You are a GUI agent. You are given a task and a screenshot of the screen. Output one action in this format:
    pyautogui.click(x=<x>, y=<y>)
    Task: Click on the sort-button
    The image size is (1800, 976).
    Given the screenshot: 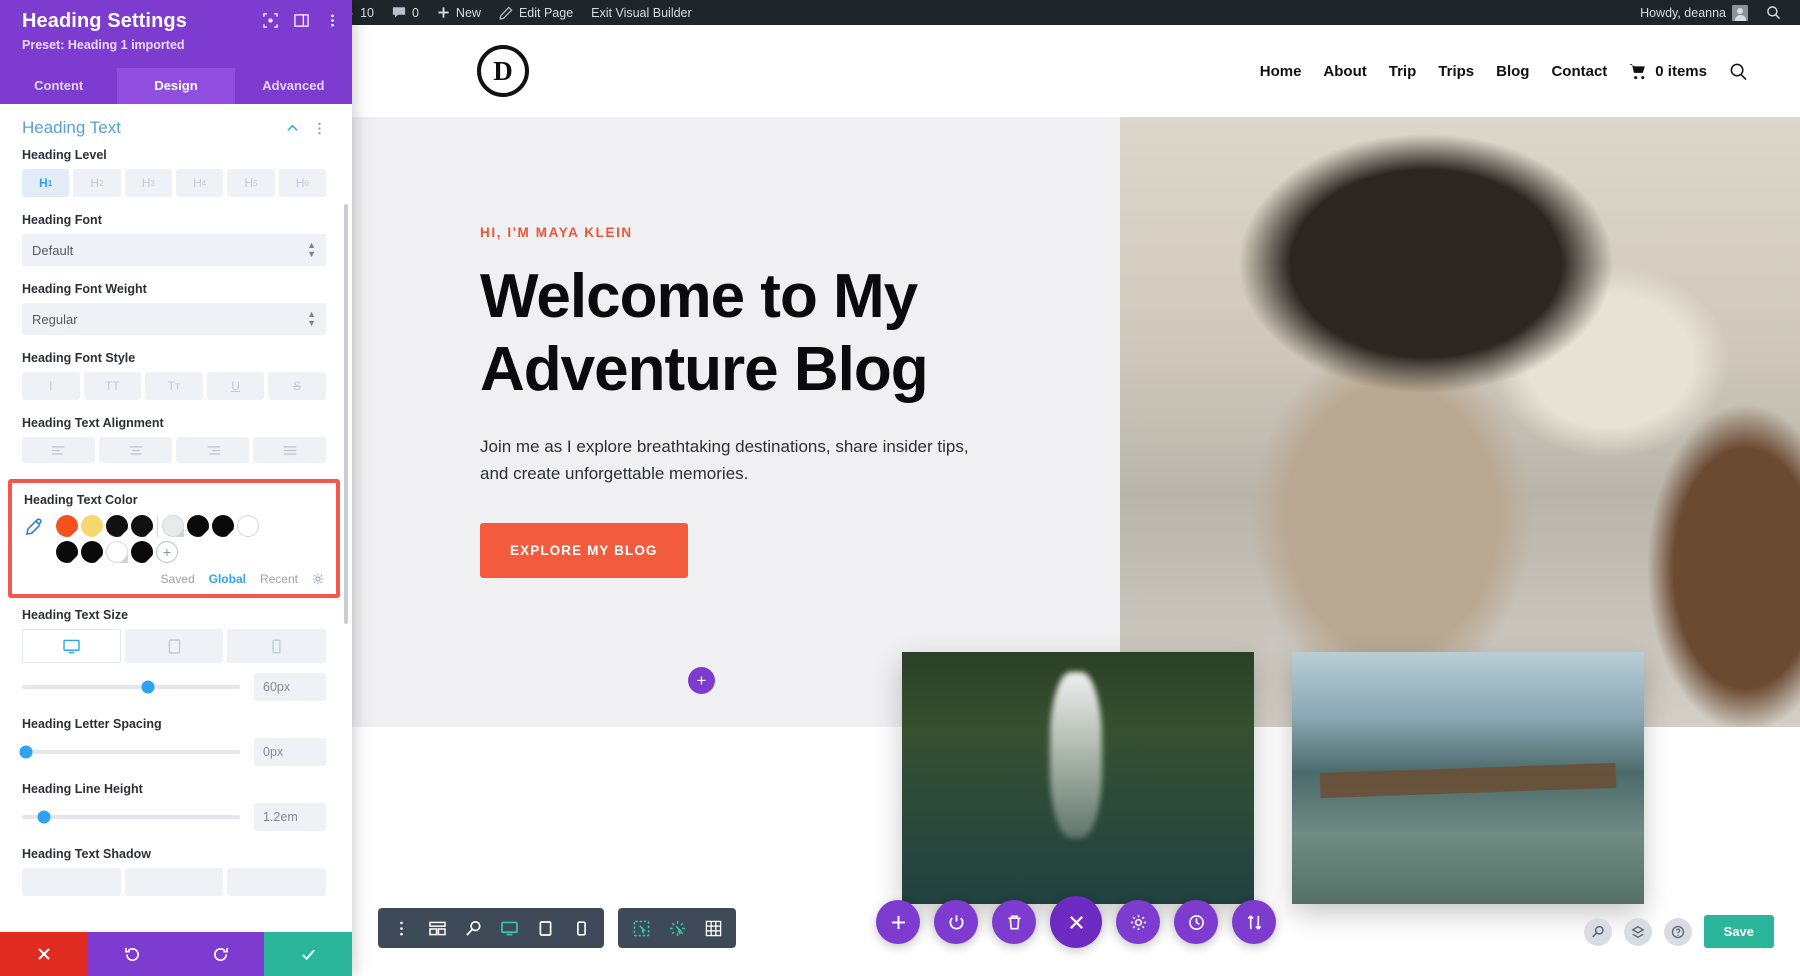 What is the action you would take?
    pyautogui.click(x=1254, y=922)
    